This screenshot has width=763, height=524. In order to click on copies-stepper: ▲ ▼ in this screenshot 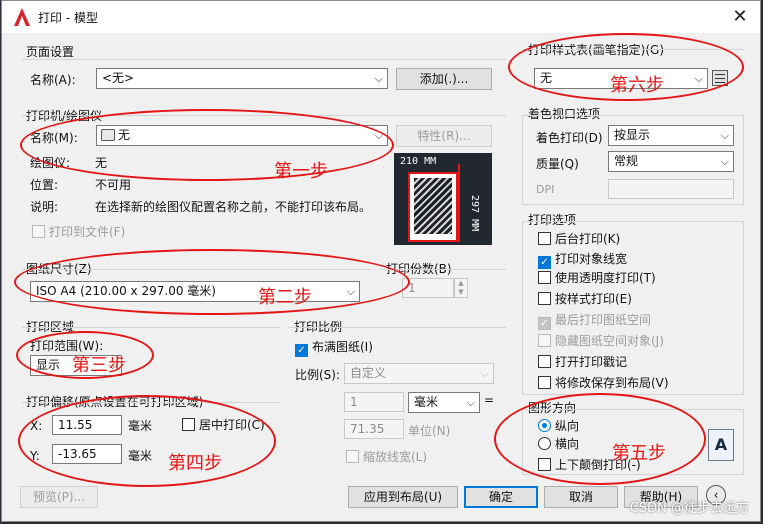, I will do `click(461, 288)`.